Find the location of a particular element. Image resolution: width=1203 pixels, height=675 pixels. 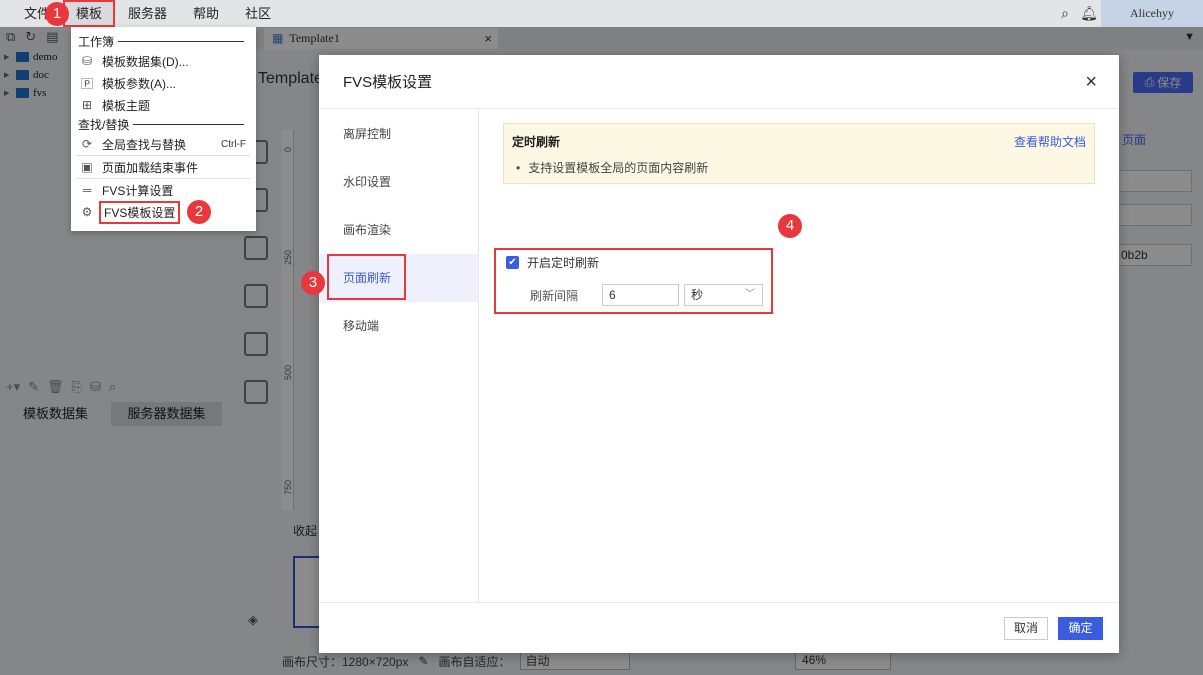

enable-refresh-checkbox: ✔ is located at coordinates (512, 262).